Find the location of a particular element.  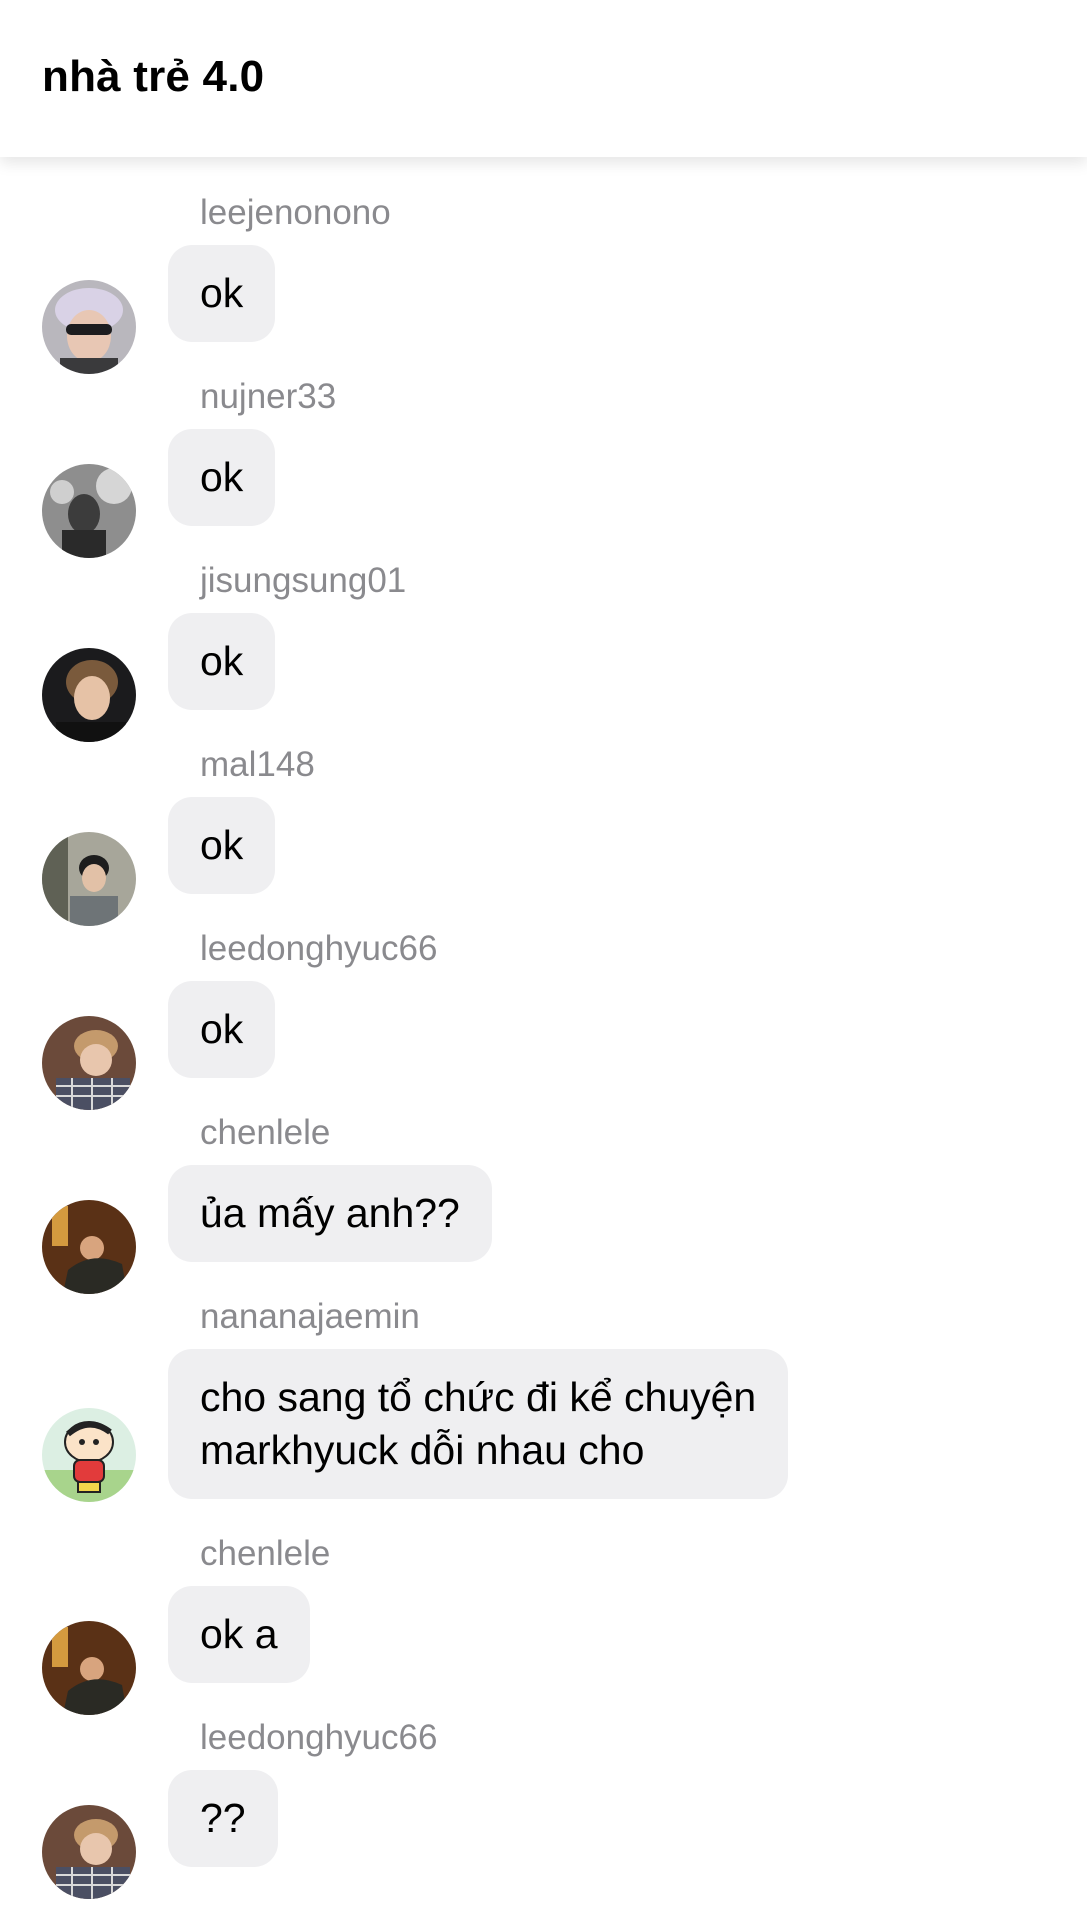

message-bubble: ?? is located at coordinates (223, 1818).